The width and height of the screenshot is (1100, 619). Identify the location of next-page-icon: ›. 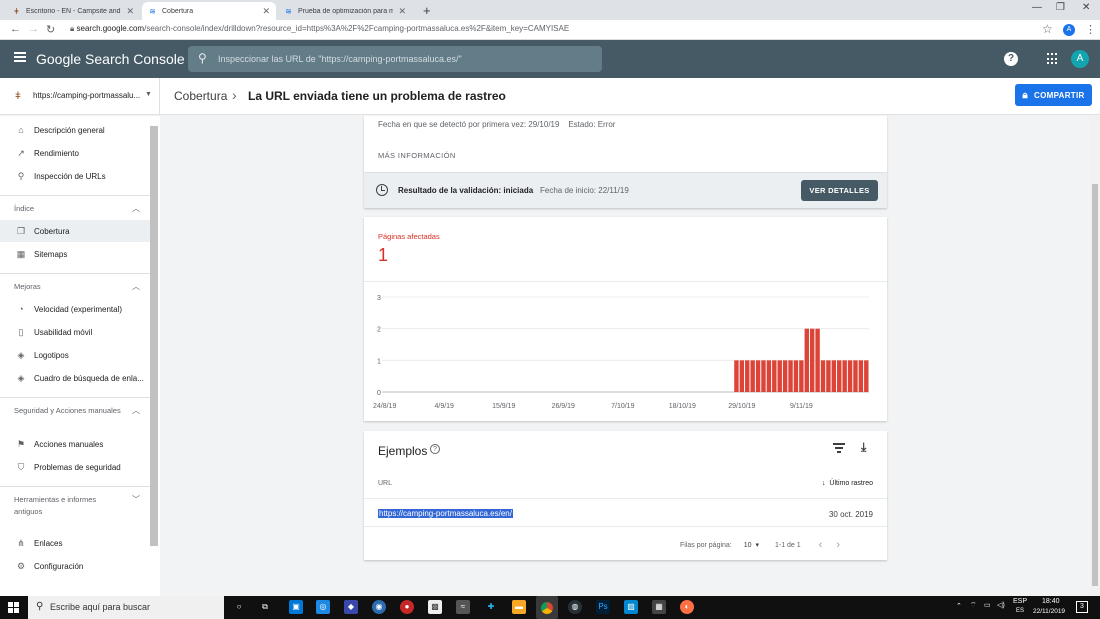
(838, 545).